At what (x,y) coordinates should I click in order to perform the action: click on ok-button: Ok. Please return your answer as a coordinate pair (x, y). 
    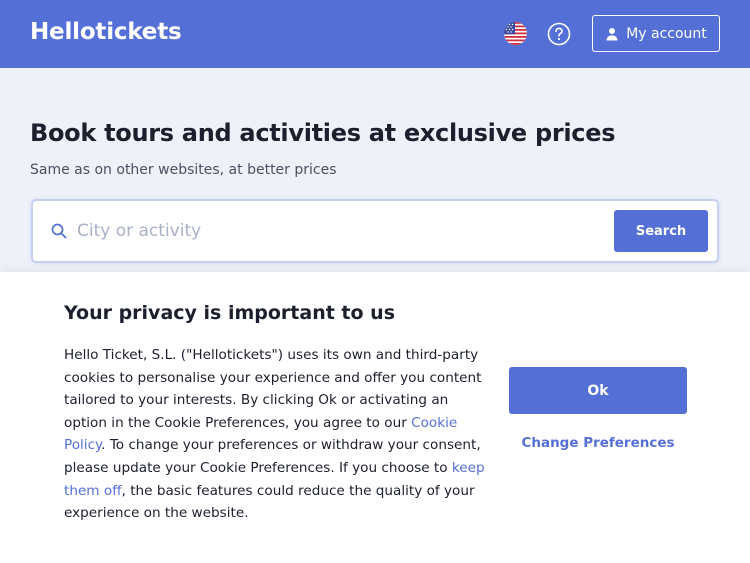
    Looking at the image, I should click on (598, 390).